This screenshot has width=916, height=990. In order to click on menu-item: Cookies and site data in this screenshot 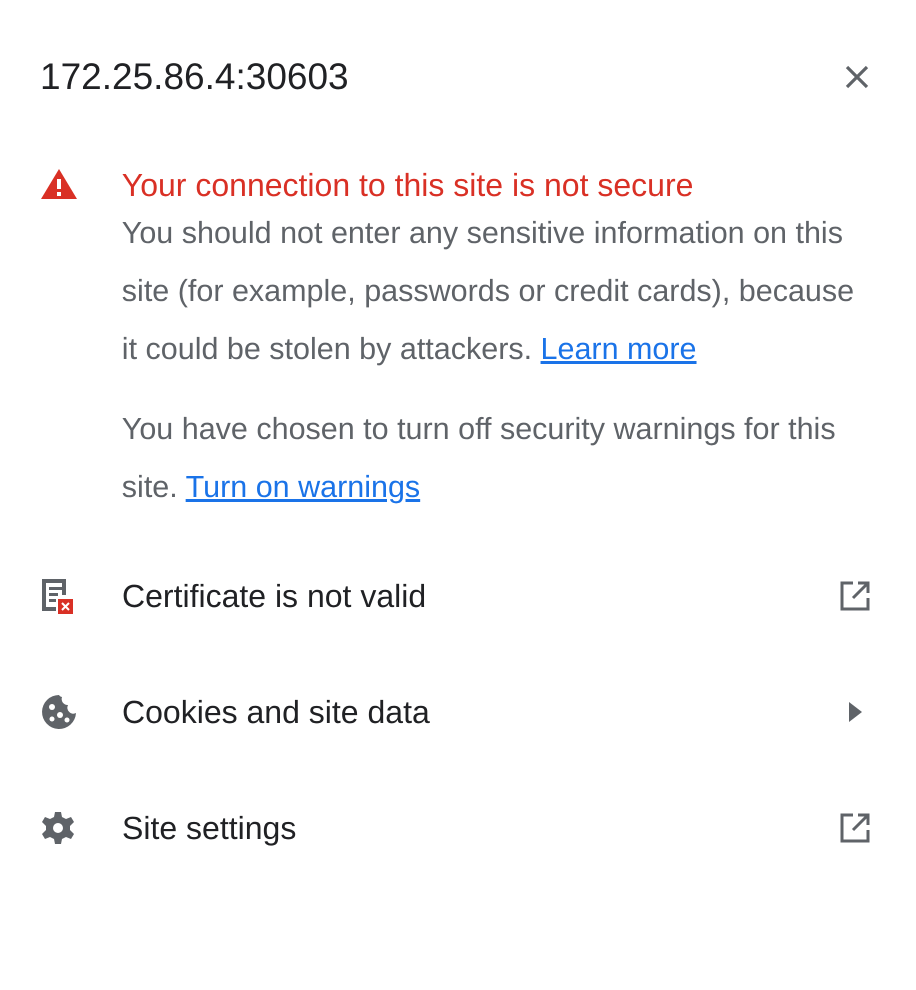, I will do `click(456, 712)`.